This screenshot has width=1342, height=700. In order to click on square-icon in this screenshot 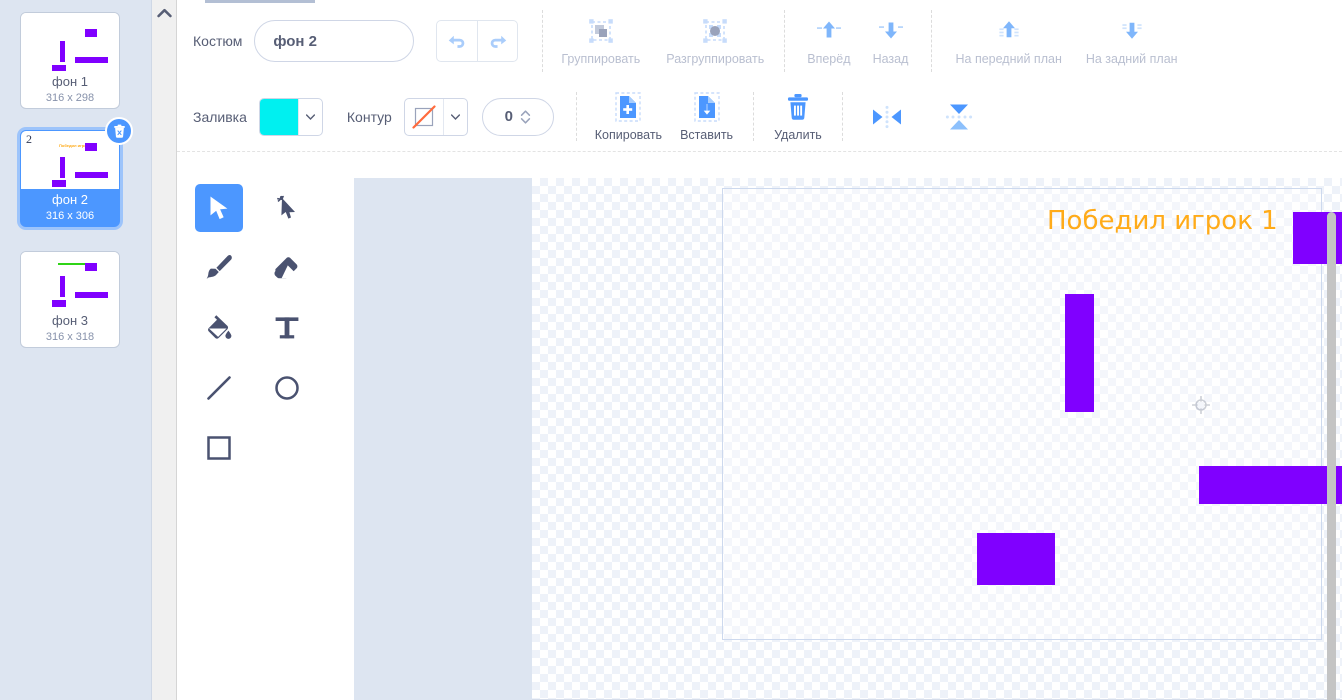, I will do `click(219, 448)`.